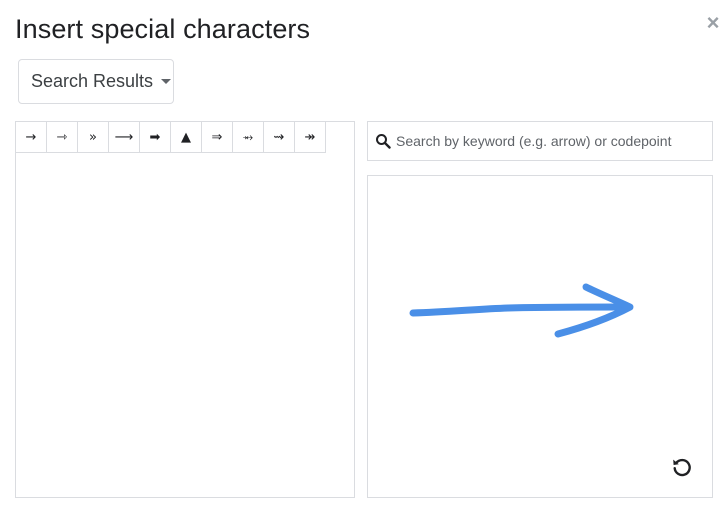 This screenshot has height=510, width=727. I want to click on category-dropdown-label: Search Results, so click(92, 81).